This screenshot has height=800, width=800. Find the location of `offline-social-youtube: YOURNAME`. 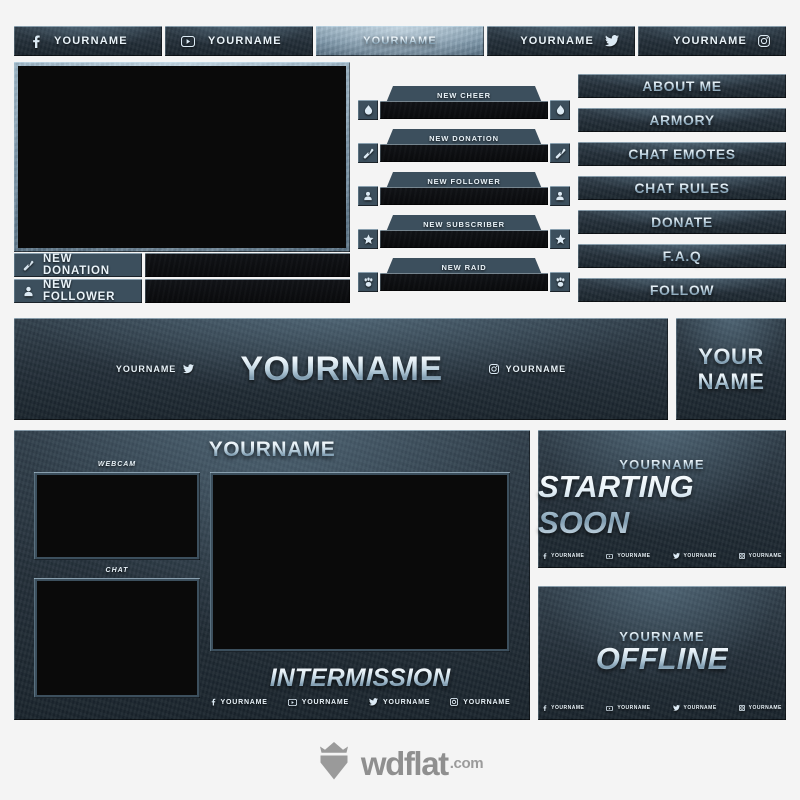

offline-social-youtube: YOURNAME is located at coordinates (628, 708).